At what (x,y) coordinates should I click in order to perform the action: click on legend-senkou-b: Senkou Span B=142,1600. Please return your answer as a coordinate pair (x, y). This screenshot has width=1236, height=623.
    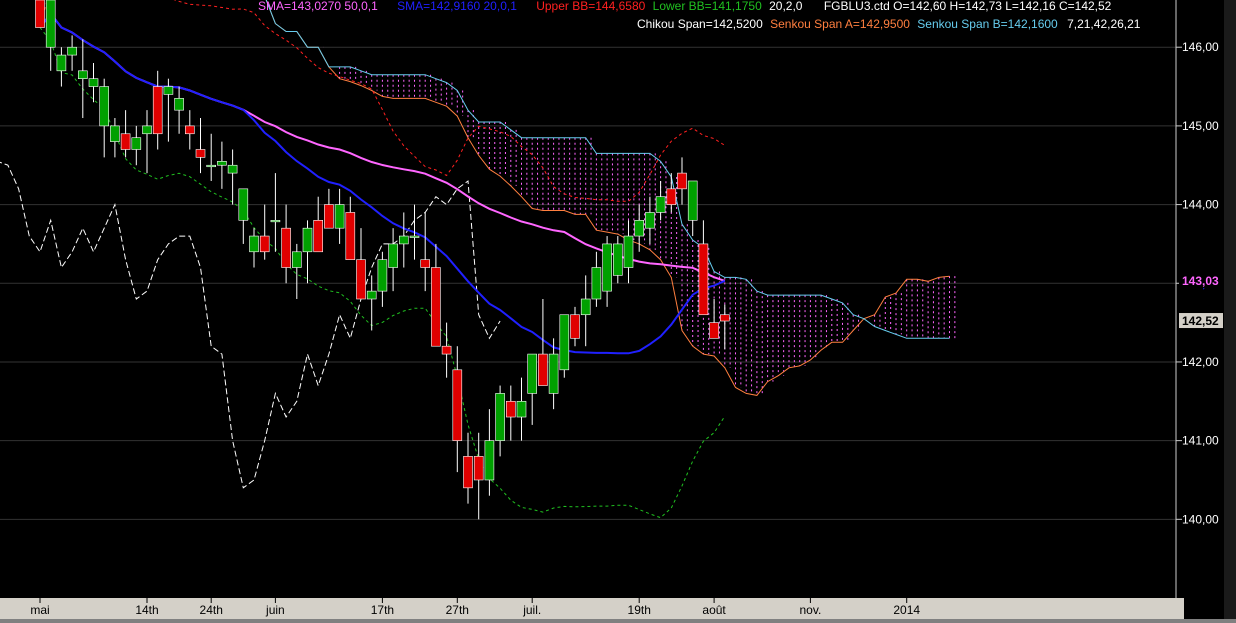
    Looking at the image, I should click on (987, 24).